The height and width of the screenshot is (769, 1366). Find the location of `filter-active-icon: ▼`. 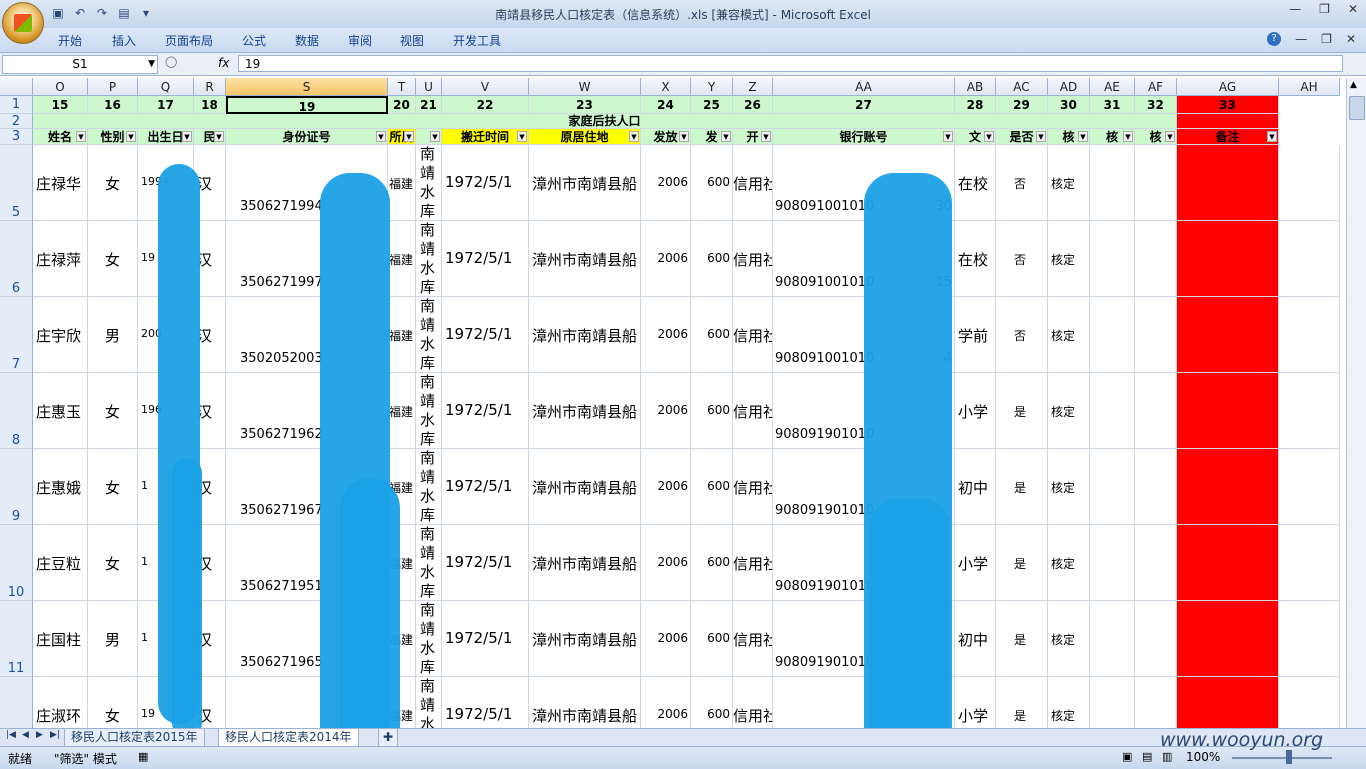

filter-active-icon: ▼ is located at coordinates (1272, 136).